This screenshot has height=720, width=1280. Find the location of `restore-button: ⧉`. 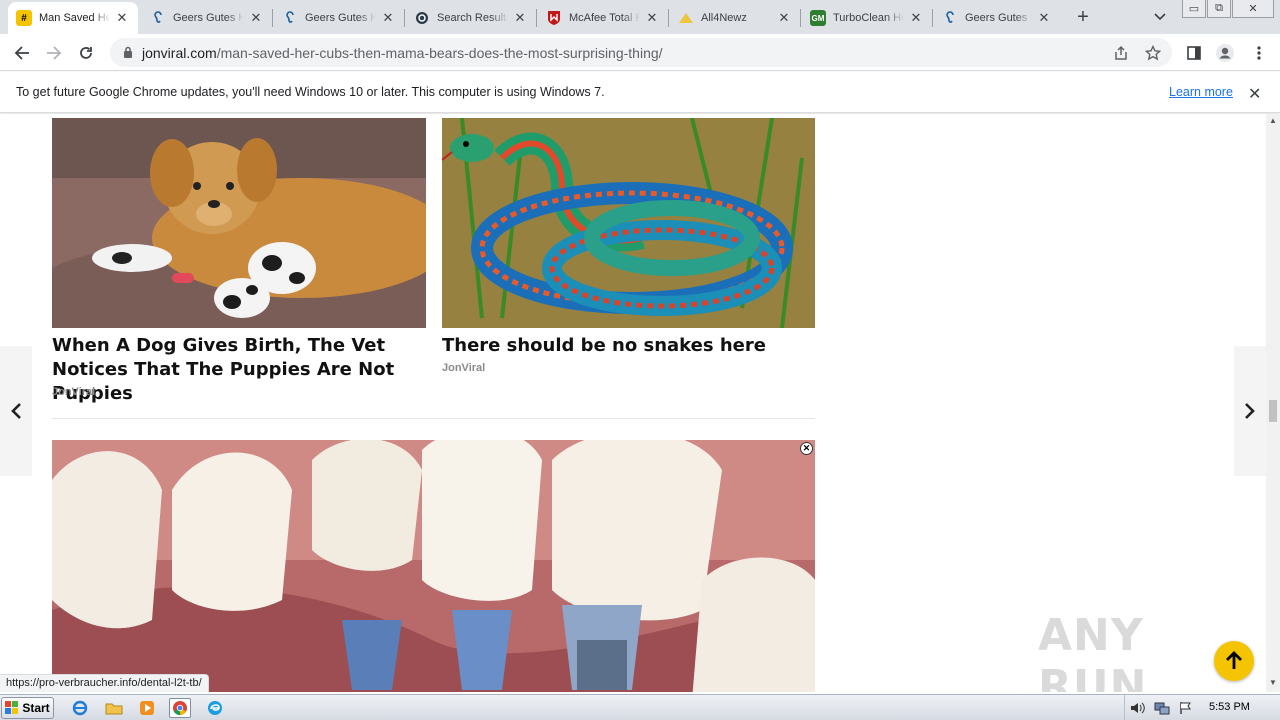

restore-button: ⧉ is located at coordinates (1219, 9).